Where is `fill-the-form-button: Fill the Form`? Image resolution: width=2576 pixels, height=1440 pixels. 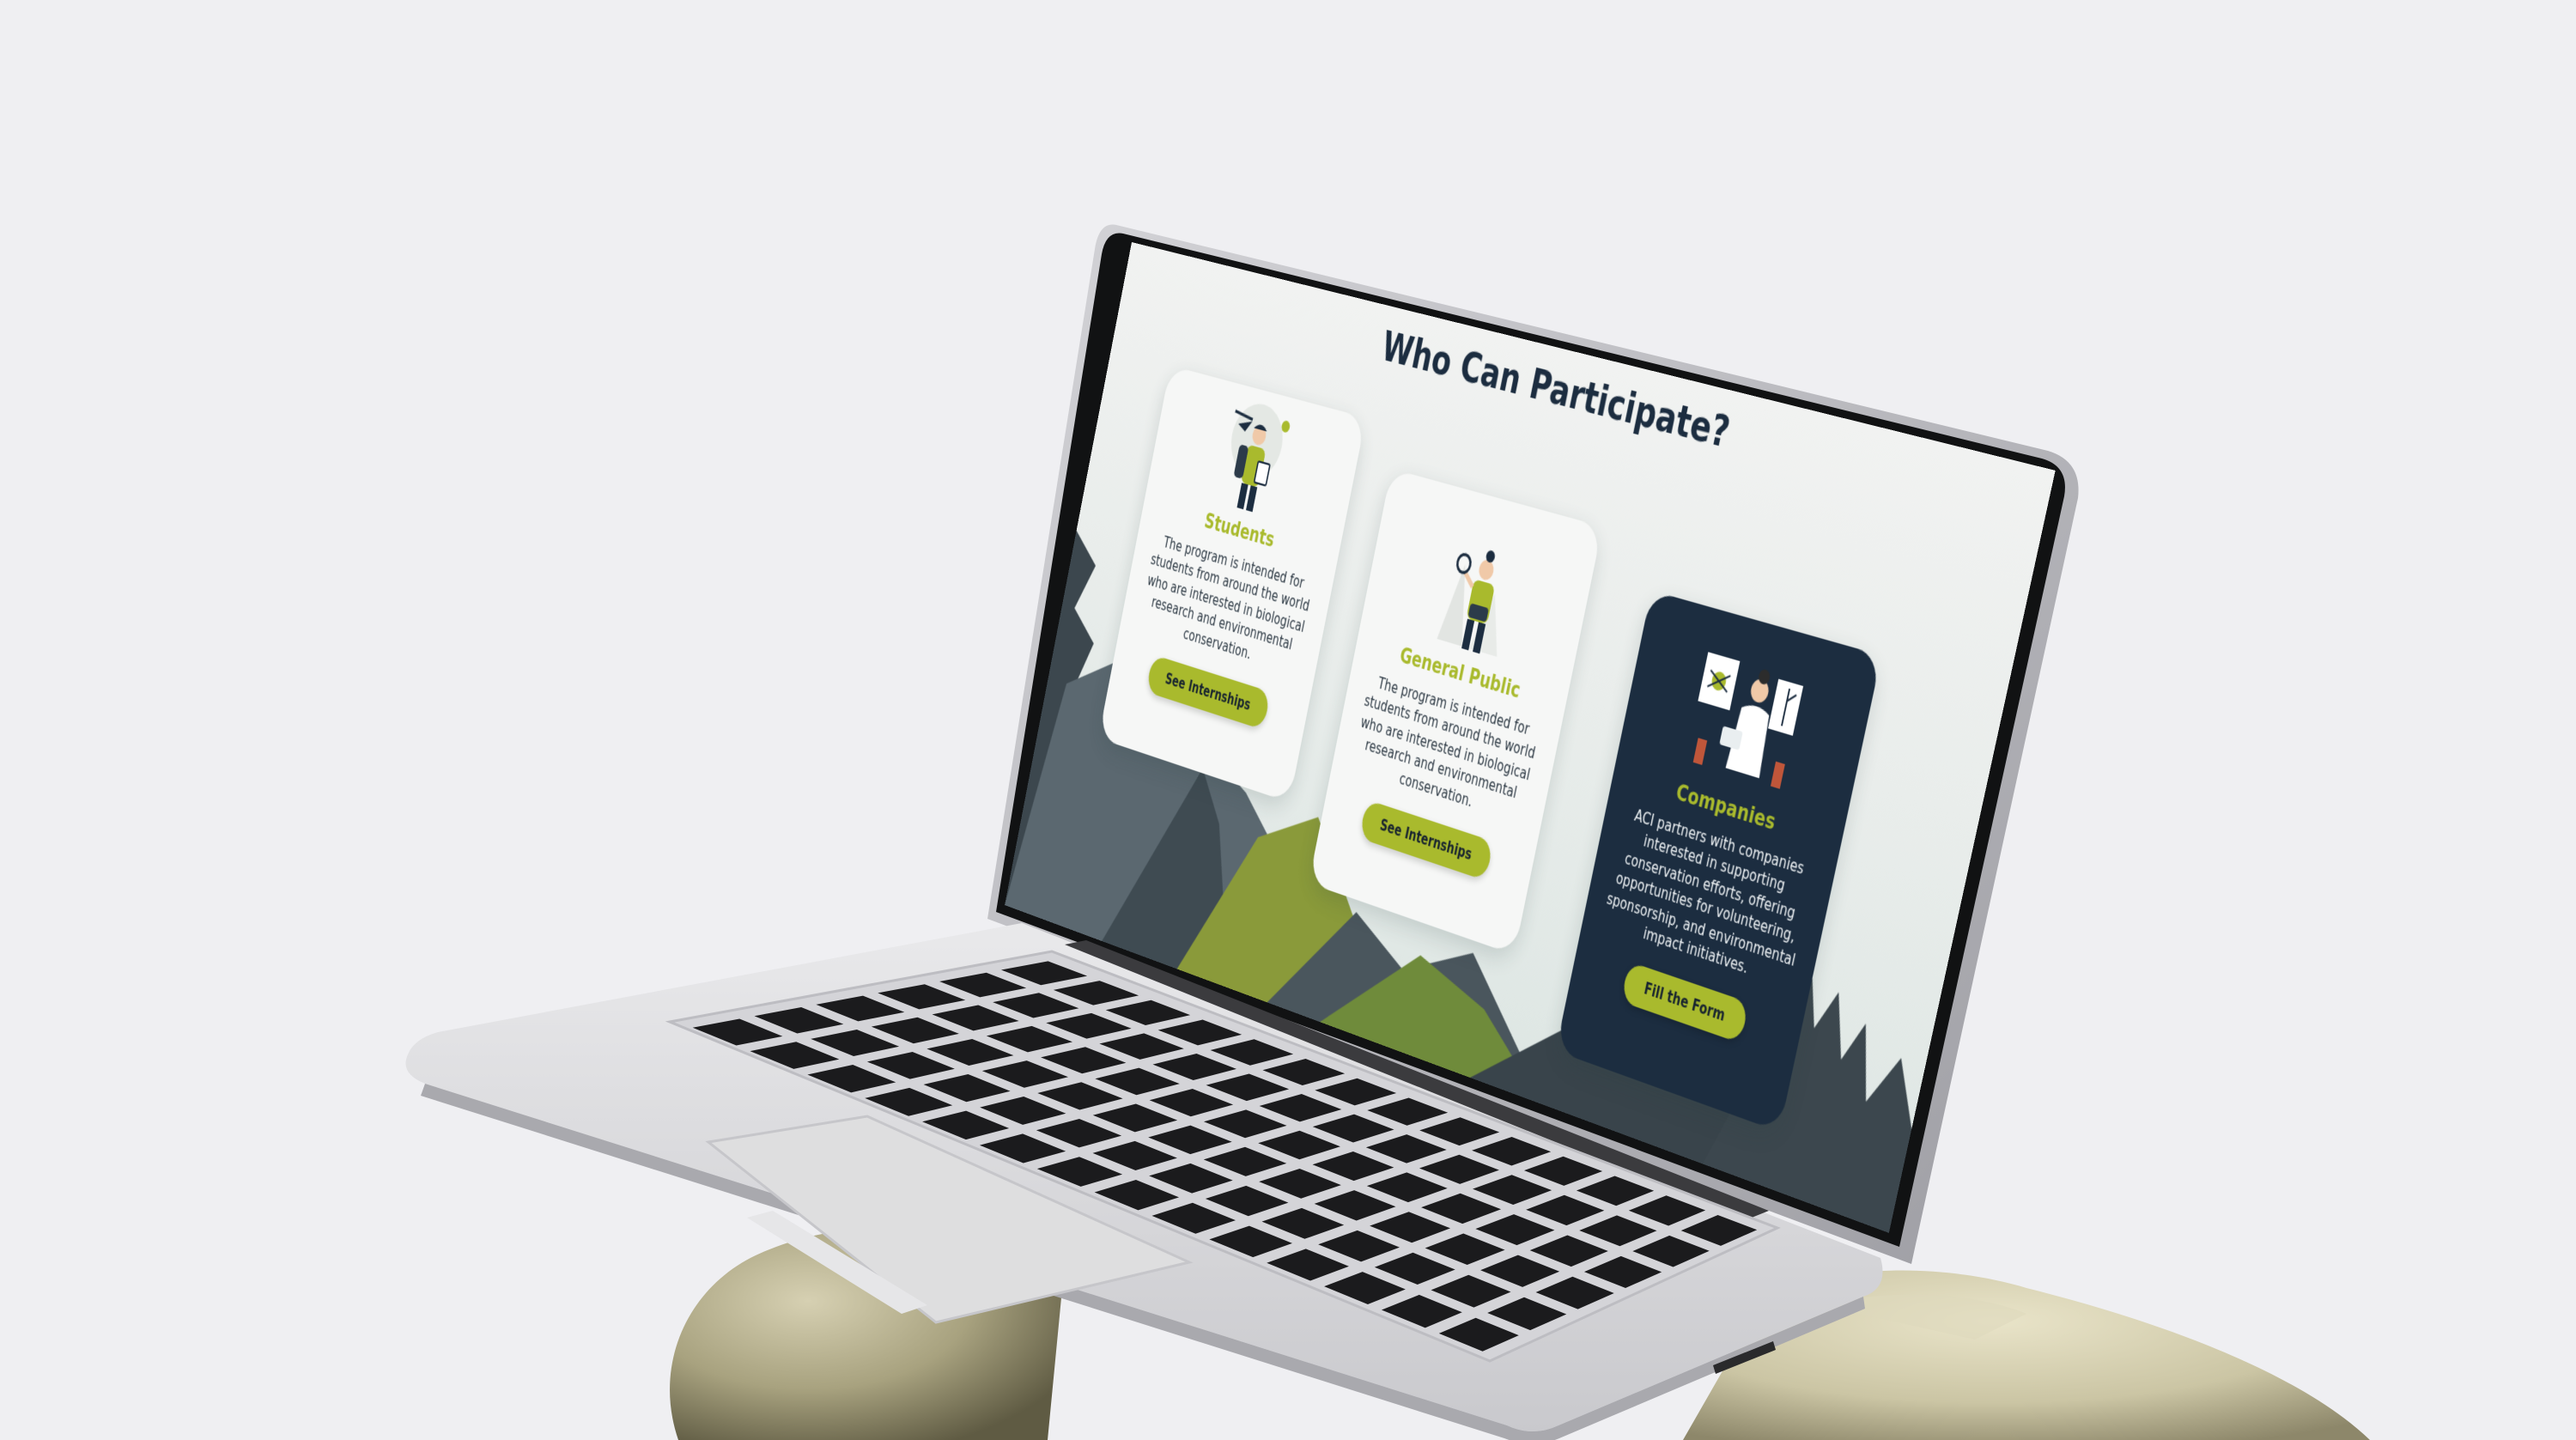
fill-the-form-button: Fill the Form is located at coordinates (1685, 1003).